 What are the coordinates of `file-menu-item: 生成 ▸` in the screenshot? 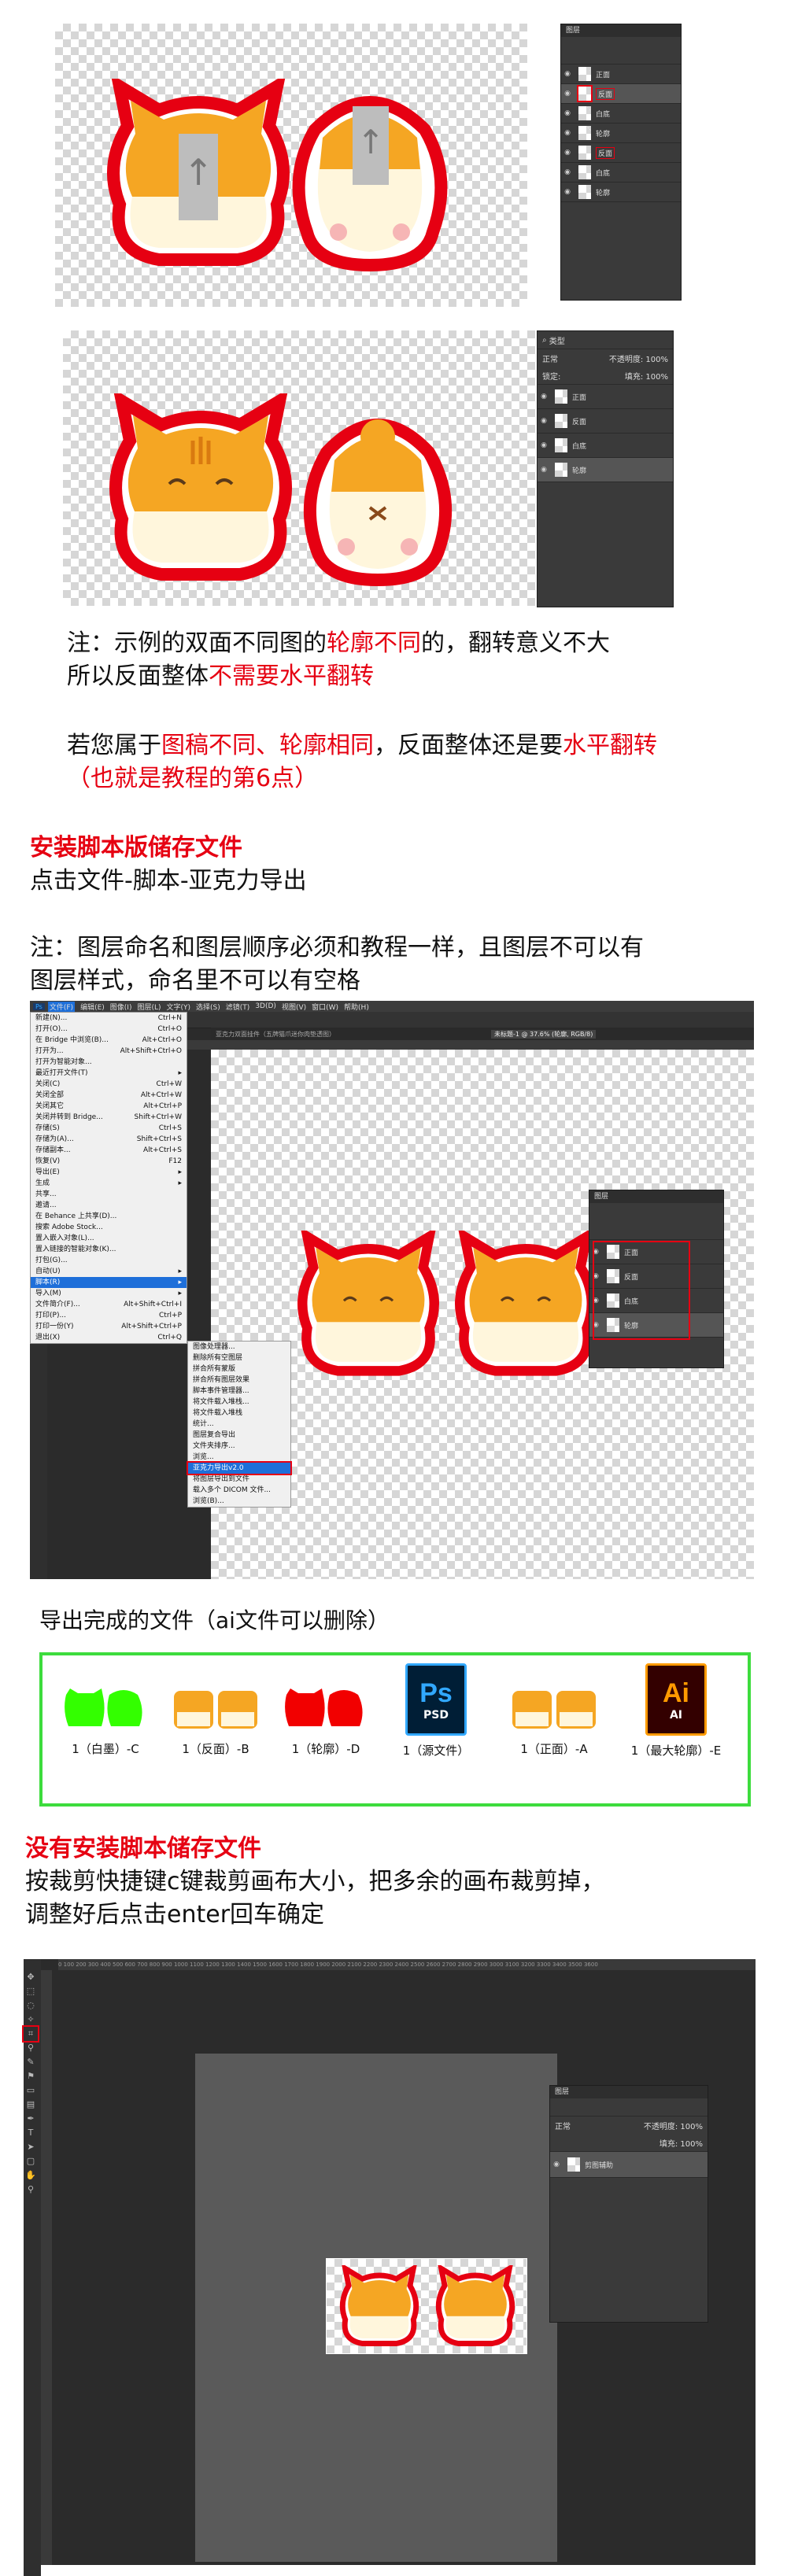 It's located at (109, 1183).